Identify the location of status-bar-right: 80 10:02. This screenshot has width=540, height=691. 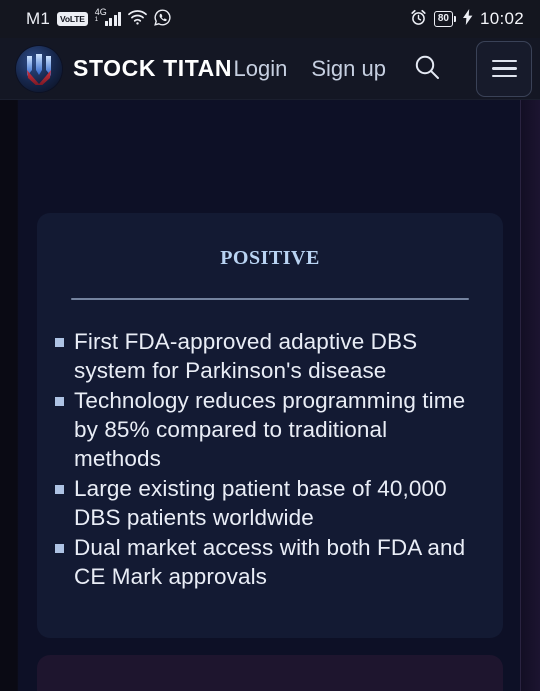
(467, 19).